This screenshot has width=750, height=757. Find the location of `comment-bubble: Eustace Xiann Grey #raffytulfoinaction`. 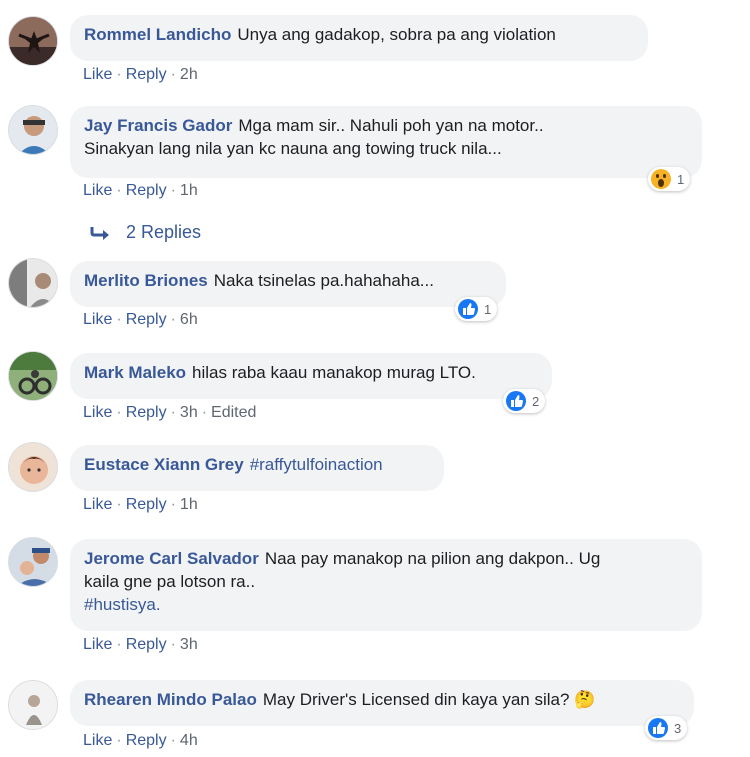

comment-bubble: Eustace Xiann Grey #raffytulfoinaction is located at coordinates (257, 468).